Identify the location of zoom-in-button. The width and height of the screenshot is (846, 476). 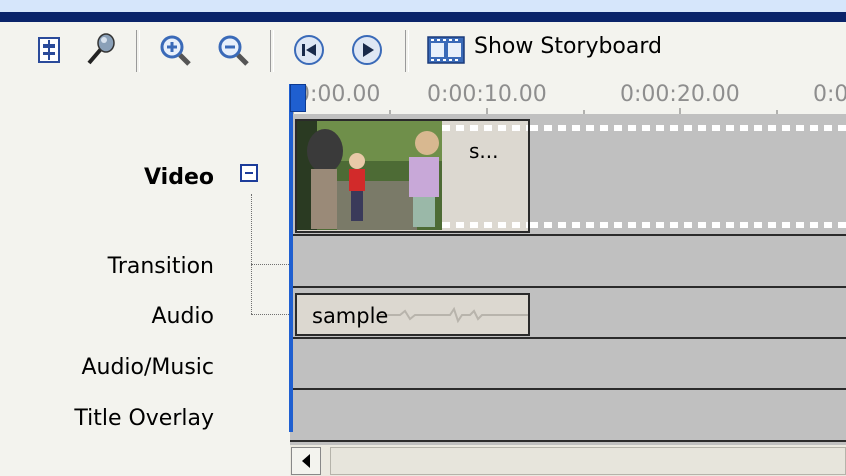
(175, 50).